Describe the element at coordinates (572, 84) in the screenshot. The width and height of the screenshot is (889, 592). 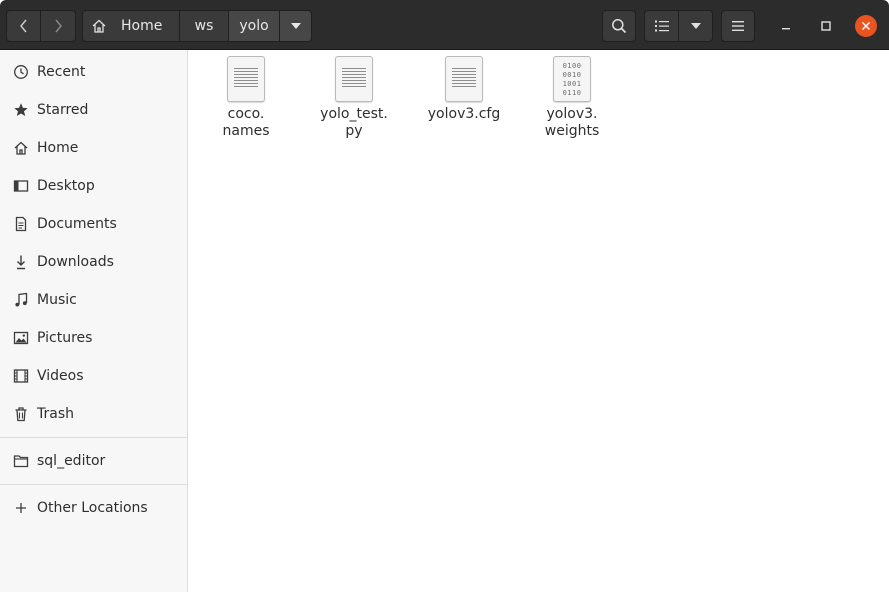
I see `binary-line: 1001` at that location.